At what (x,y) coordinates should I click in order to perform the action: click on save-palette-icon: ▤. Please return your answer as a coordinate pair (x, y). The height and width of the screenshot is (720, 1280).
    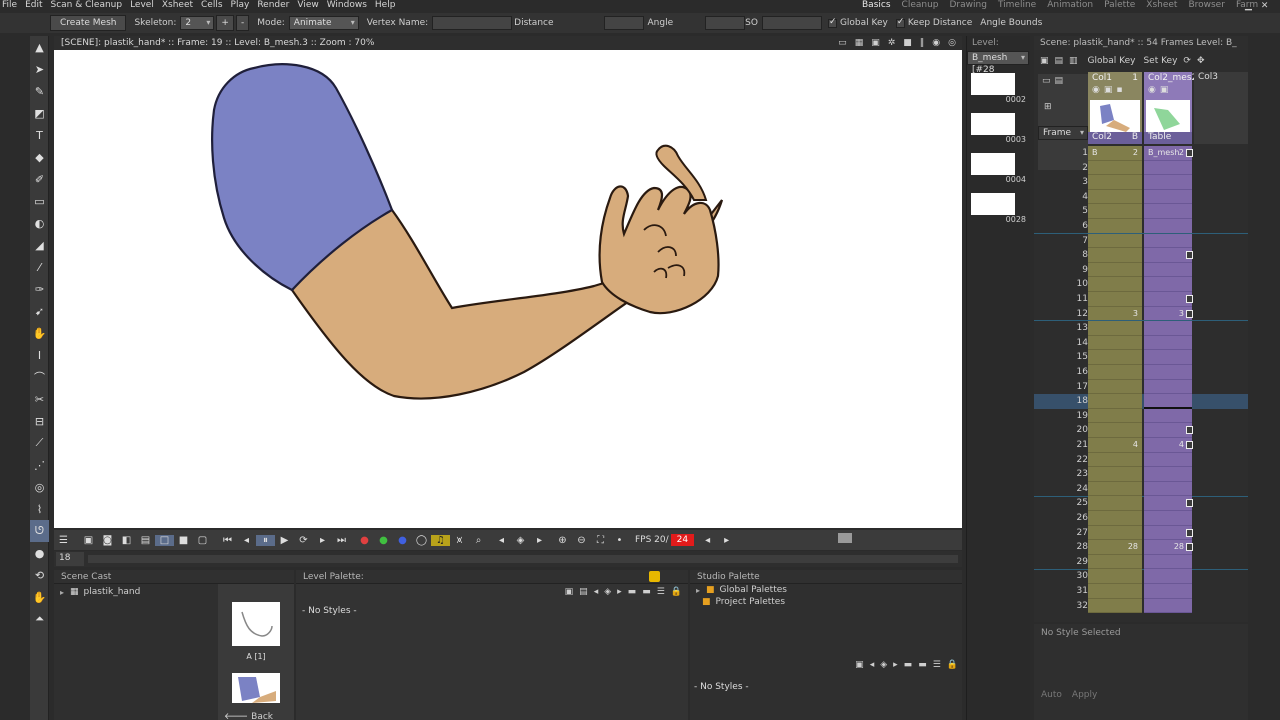
    Looking at the image, I should click on (583, 592).